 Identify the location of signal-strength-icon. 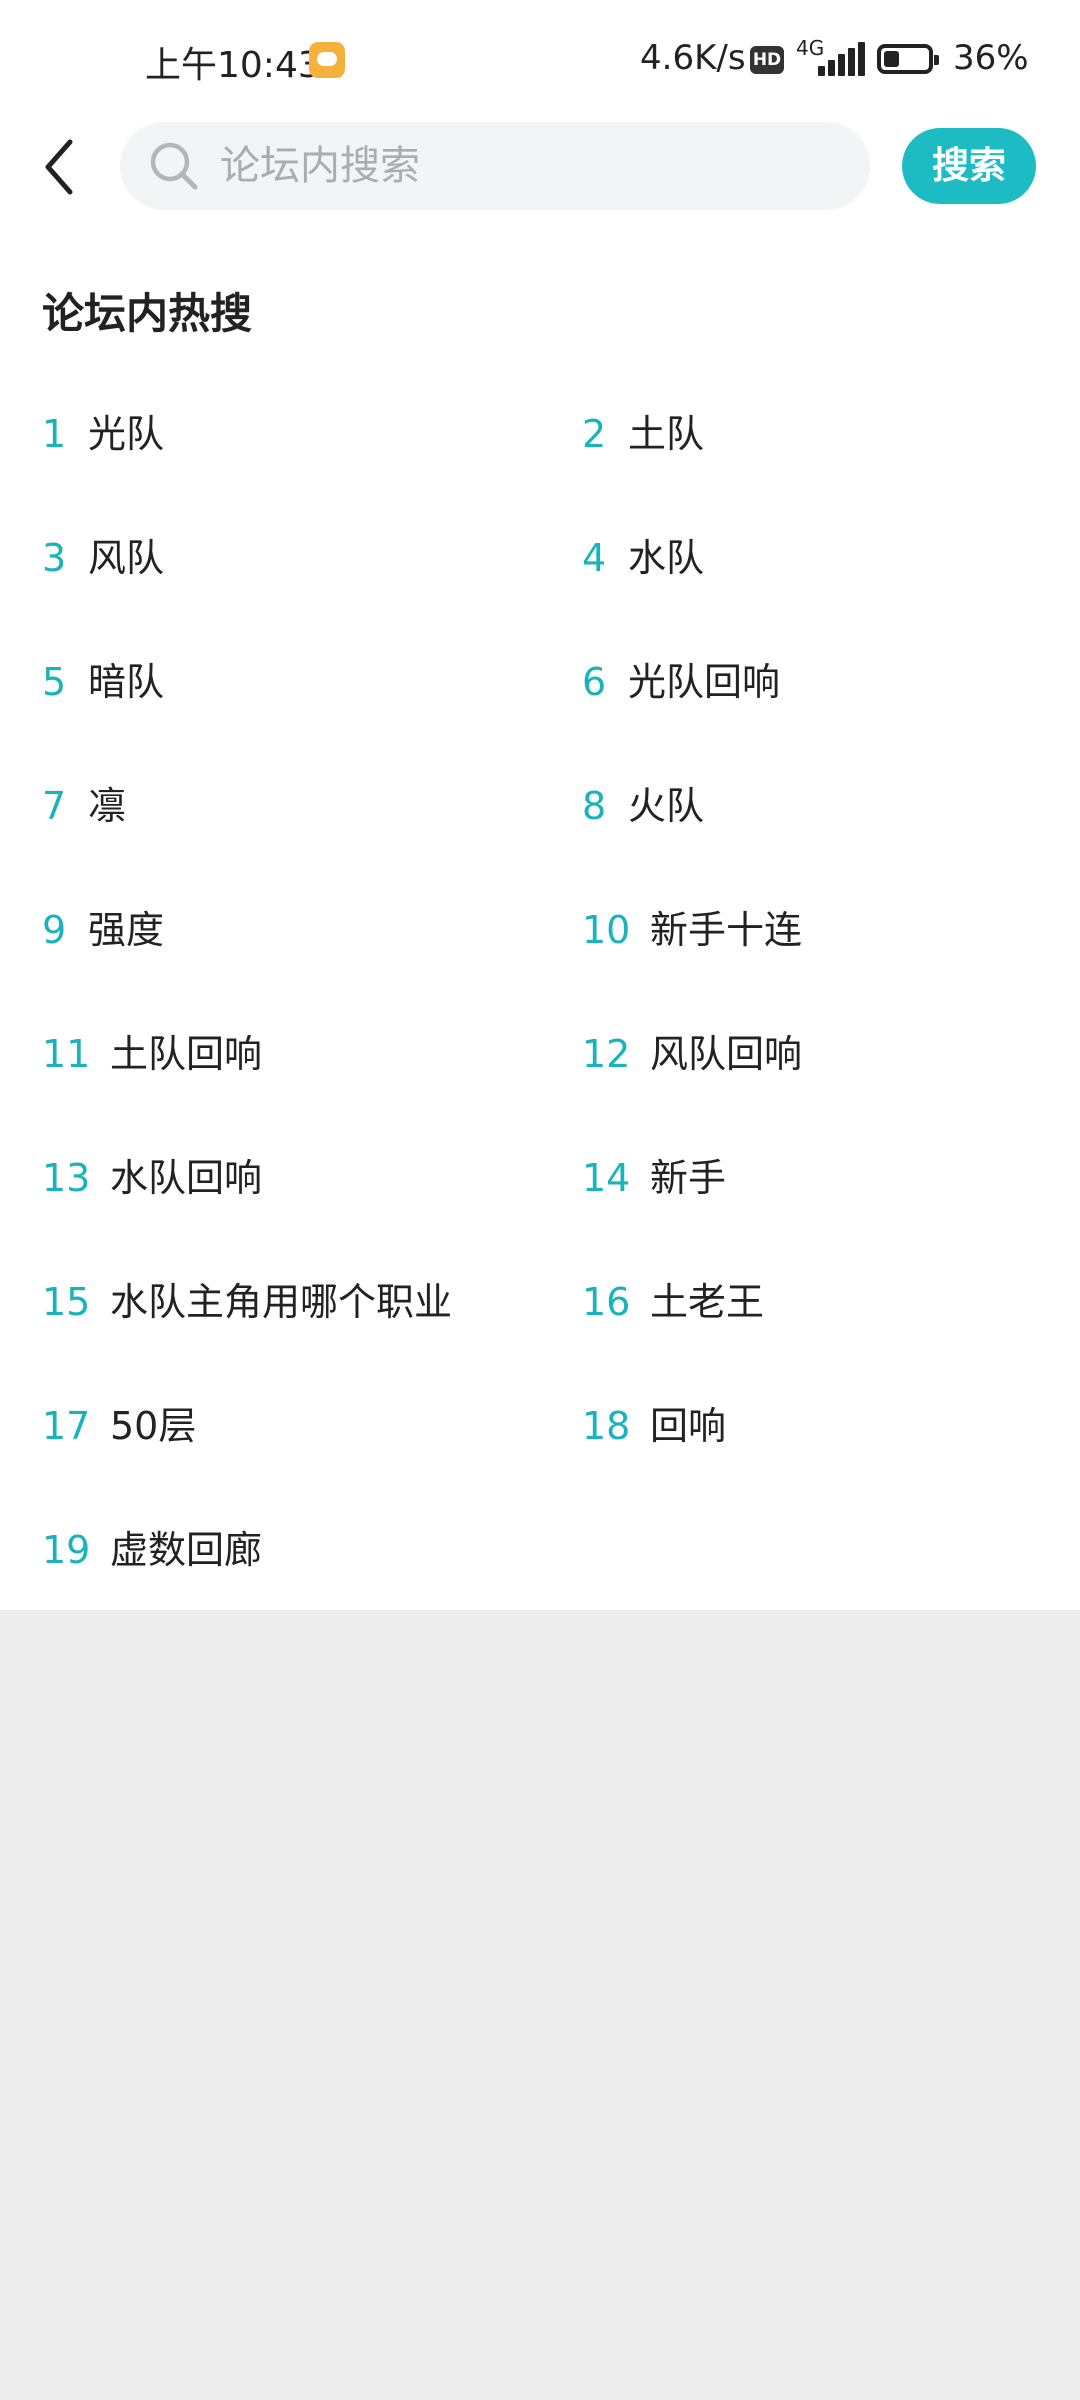
(842, 59).